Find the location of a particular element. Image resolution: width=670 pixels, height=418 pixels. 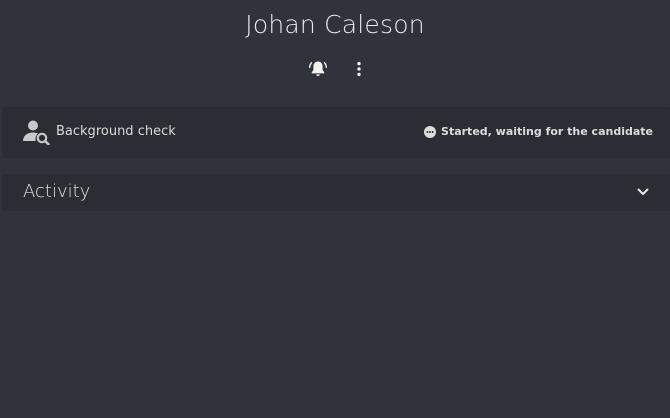

user-search-icon is located at coordinates (36, 132).